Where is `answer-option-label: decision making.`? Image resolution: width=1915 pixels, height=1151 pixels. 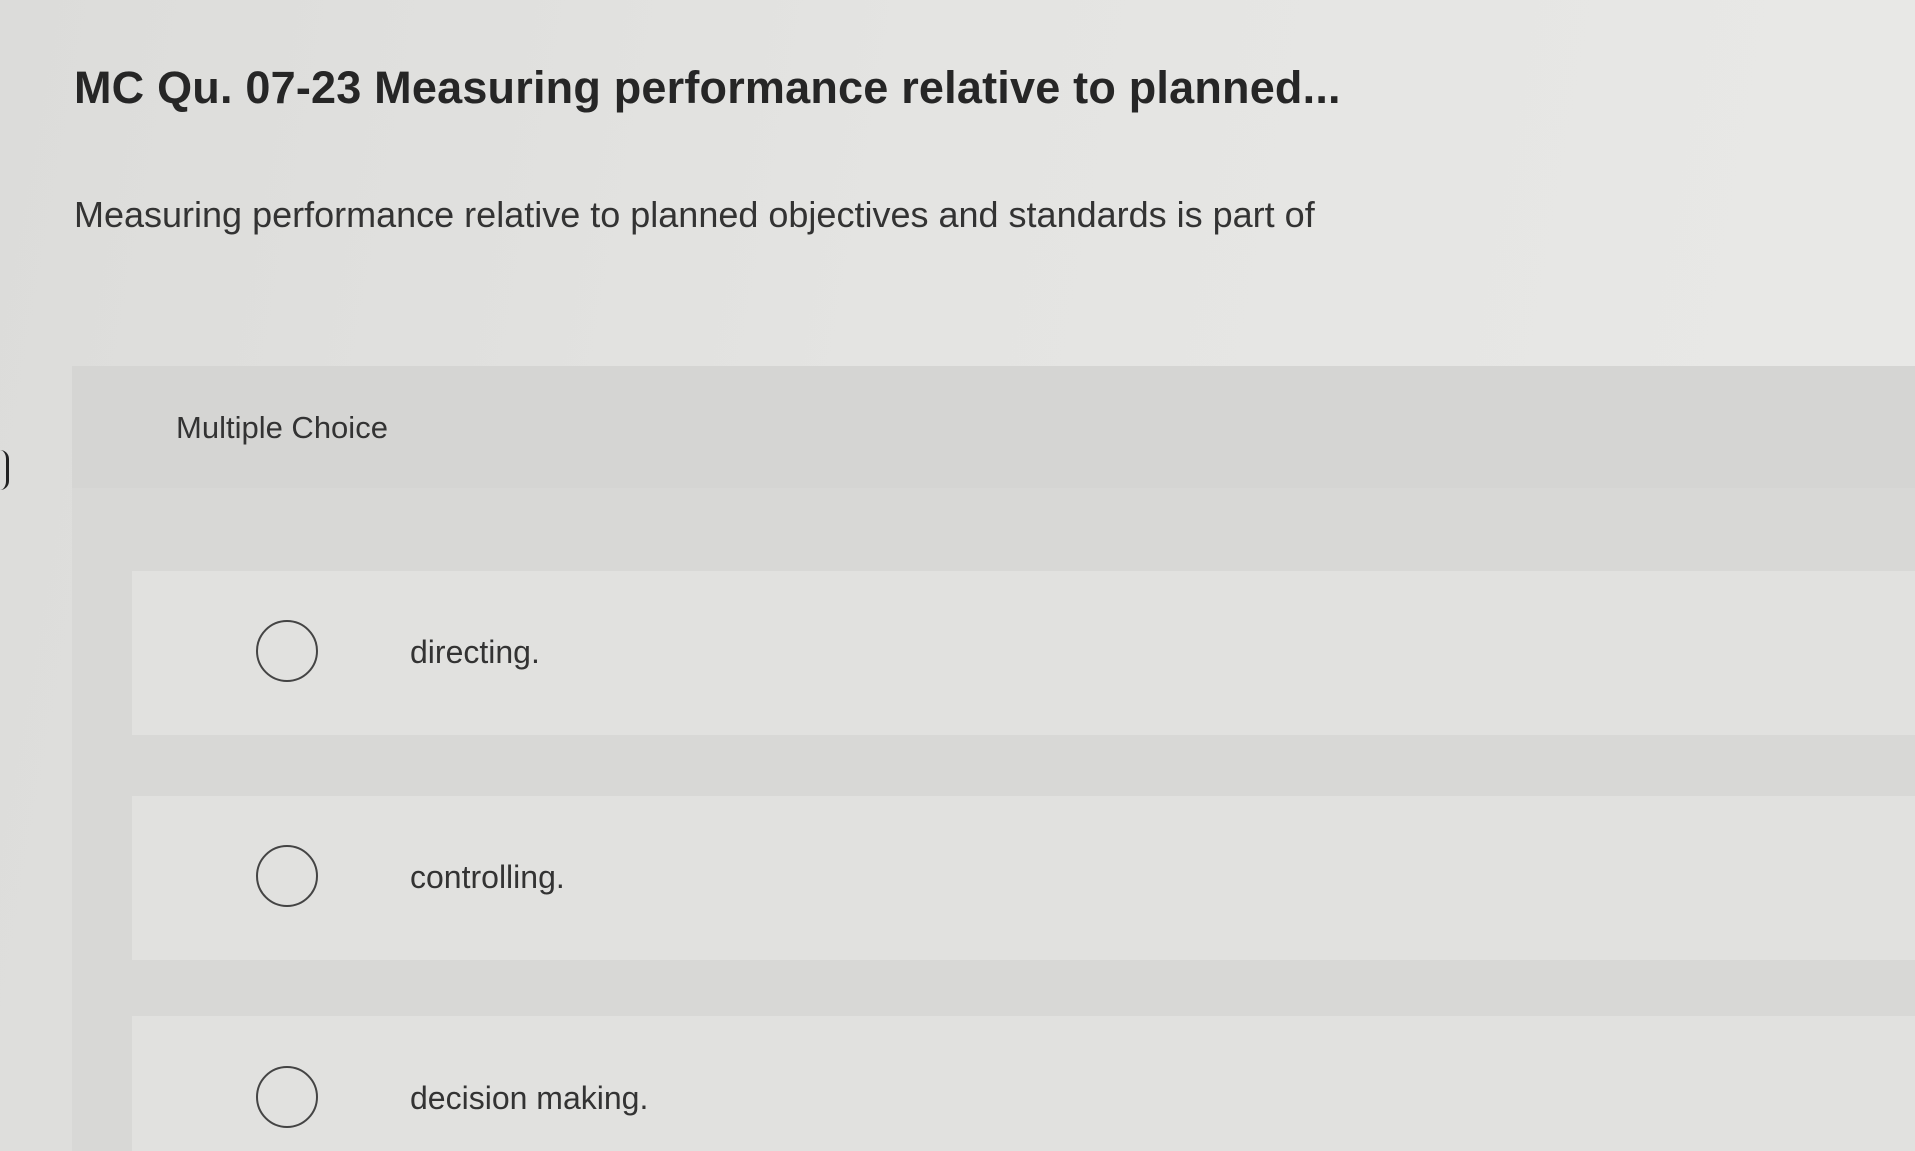 answer-option-label: decision making. is located at coordinates (529, 1097).